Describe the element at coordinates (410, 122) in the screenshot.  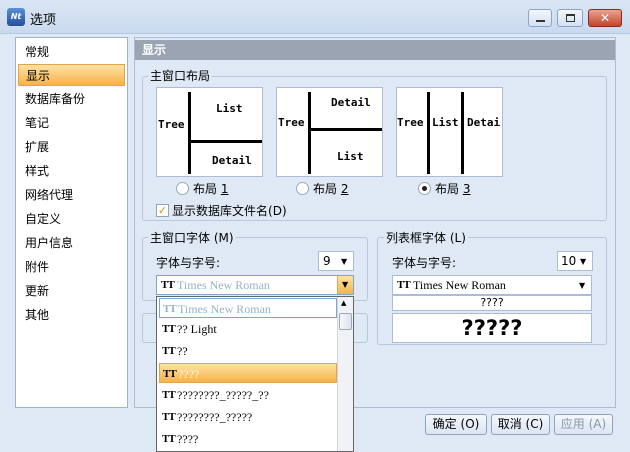
I see `layout-3-tree-label: Tree` at that location.